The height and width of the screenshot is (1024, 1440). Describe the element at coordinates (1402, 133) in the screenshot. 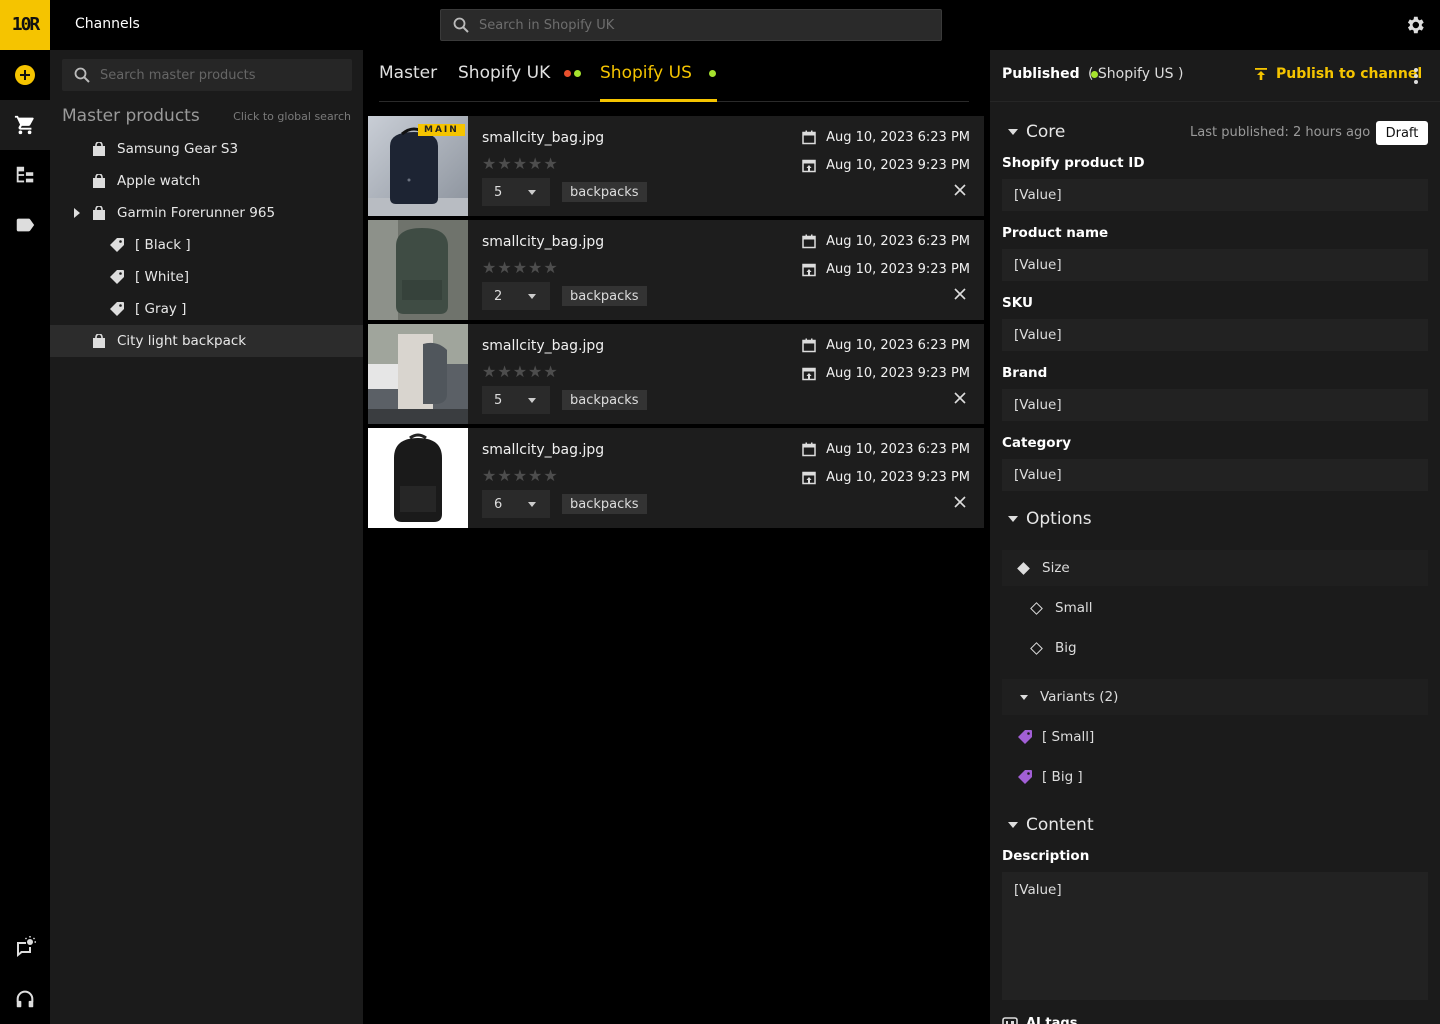

I see `draft-button: Draft` at that location.